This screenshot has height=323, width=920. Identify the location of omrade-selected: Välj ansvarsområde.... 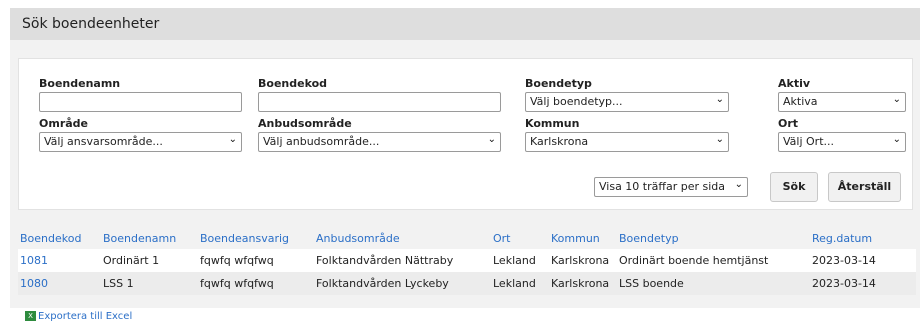
(103, 141).